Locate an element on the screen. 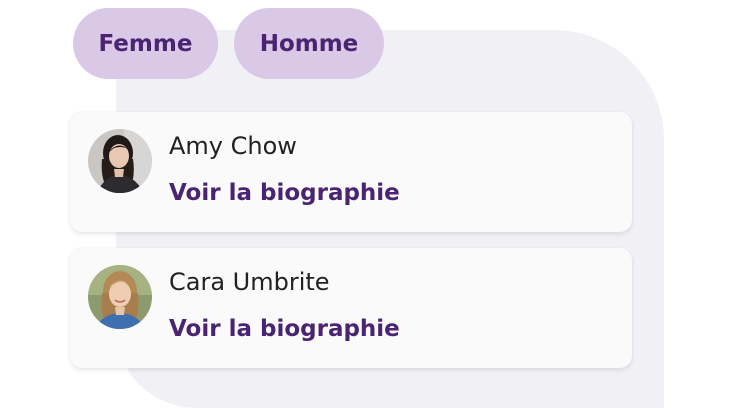  filter-femme-button: Femme is located at coordinates (145, 43).